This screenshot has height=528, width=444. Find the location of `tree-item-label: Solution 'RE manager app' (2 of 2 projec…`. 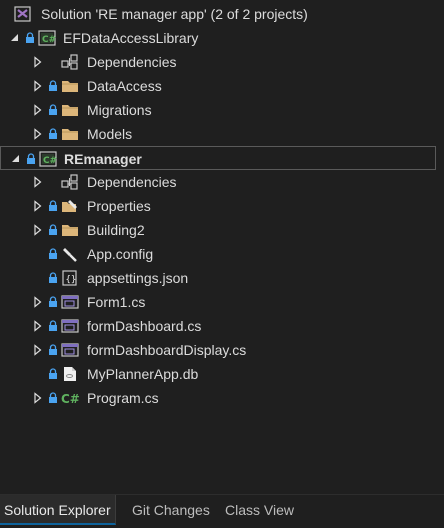

tree-item-label: Solution 'RE manager app' (2 of 2 projec… is located at coordinates (174, 14).